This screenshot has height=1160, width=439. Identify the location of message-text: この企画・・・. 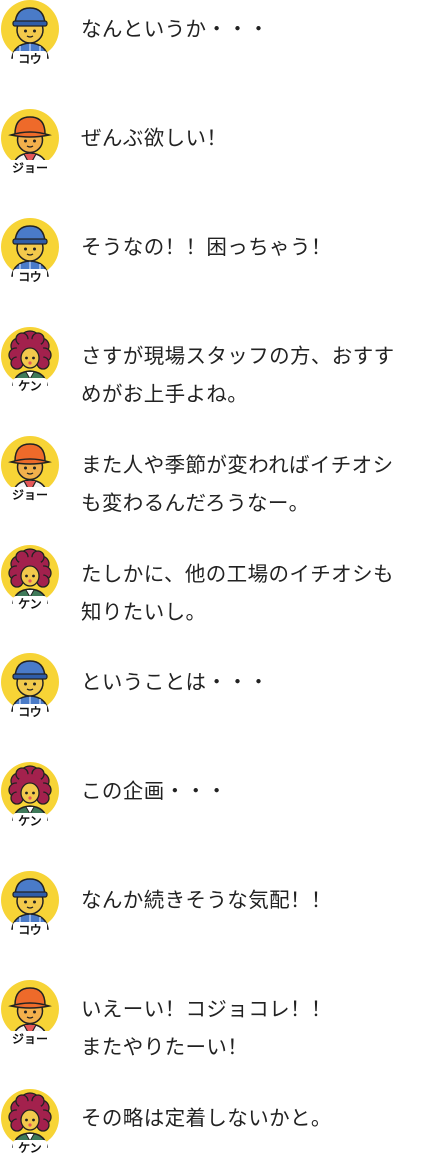
(154, 791).